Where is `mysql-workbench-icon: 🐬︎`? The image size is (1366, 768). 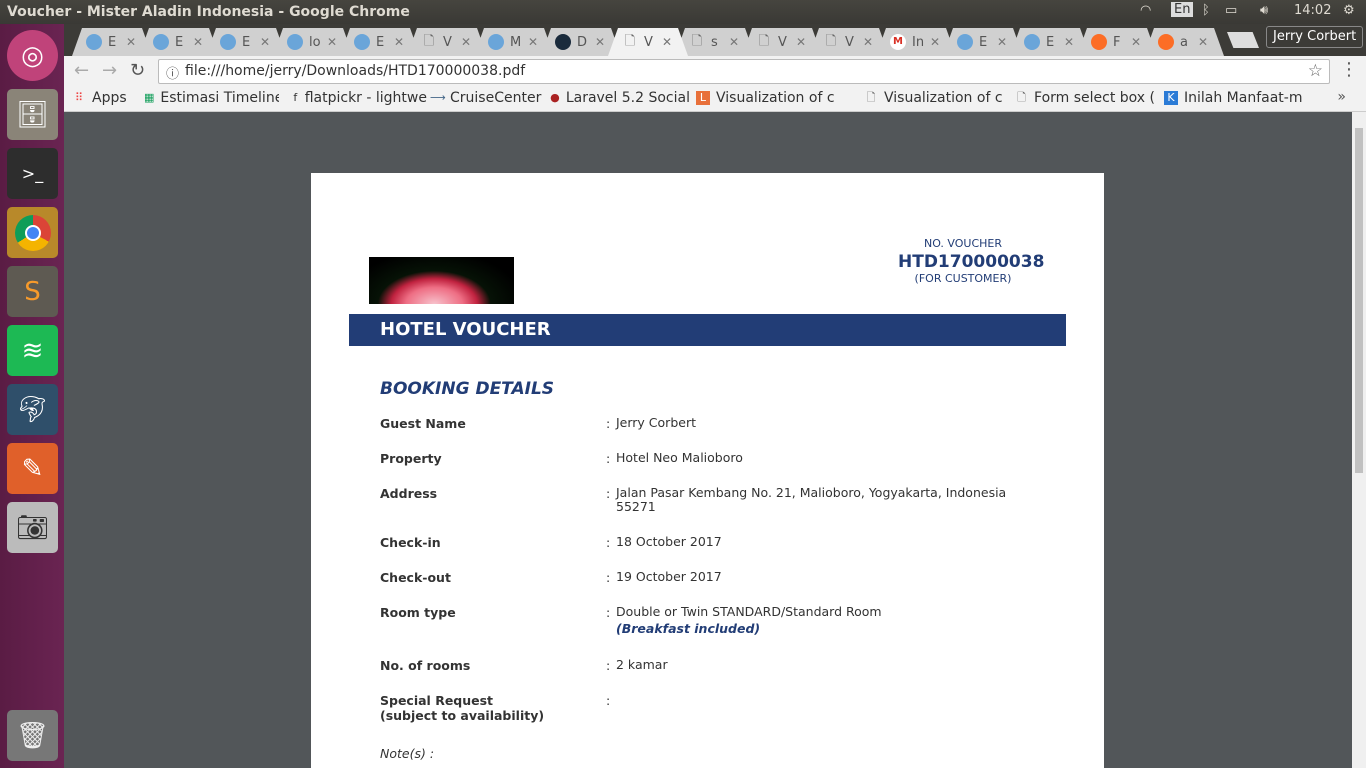 mysql-workbench-icon: 🐬︎ is located at coordinates (32, 409).